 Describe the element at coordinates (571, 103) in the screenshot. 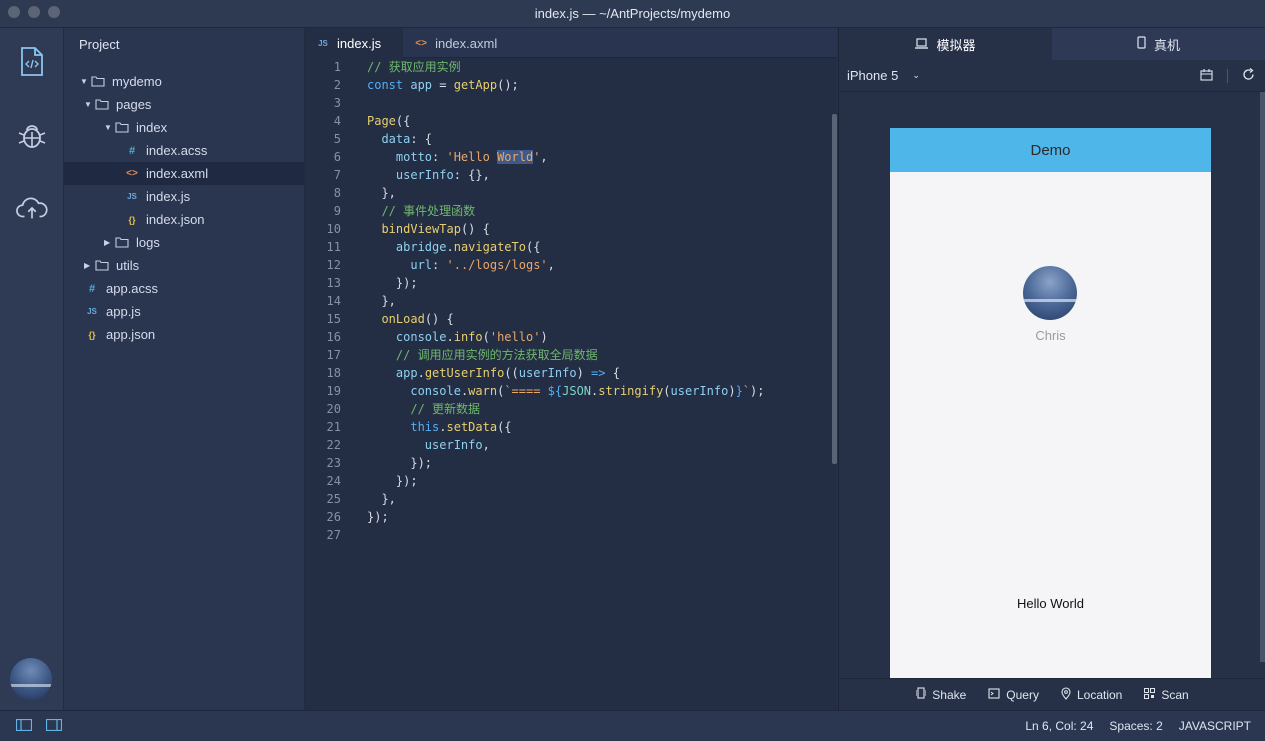

I see `code-line: 3` at that location.